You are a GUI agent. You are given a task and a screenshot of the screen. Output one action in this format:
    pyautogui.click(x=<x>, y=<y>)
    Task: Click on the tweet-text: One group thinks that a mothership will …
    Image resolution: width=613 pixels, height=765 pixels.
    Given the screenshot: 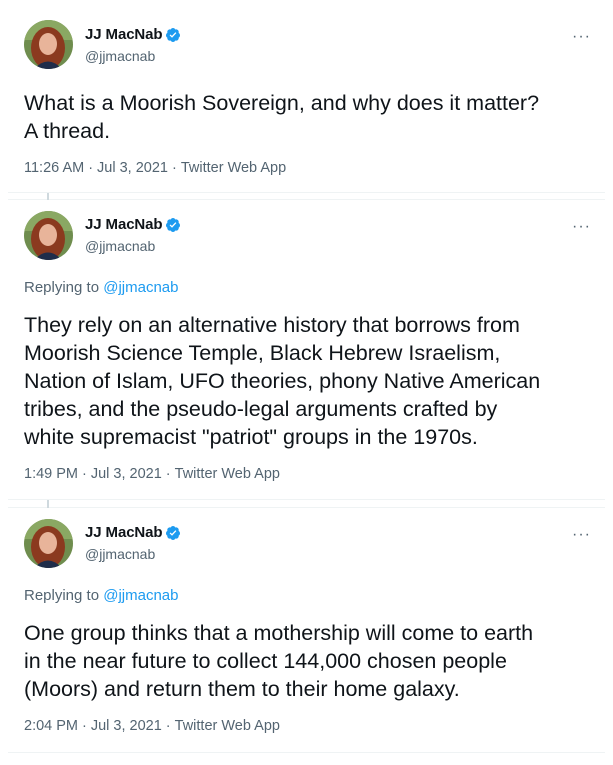 What is the action you would take?
    pyautogui.click(x=279, y=661)
    